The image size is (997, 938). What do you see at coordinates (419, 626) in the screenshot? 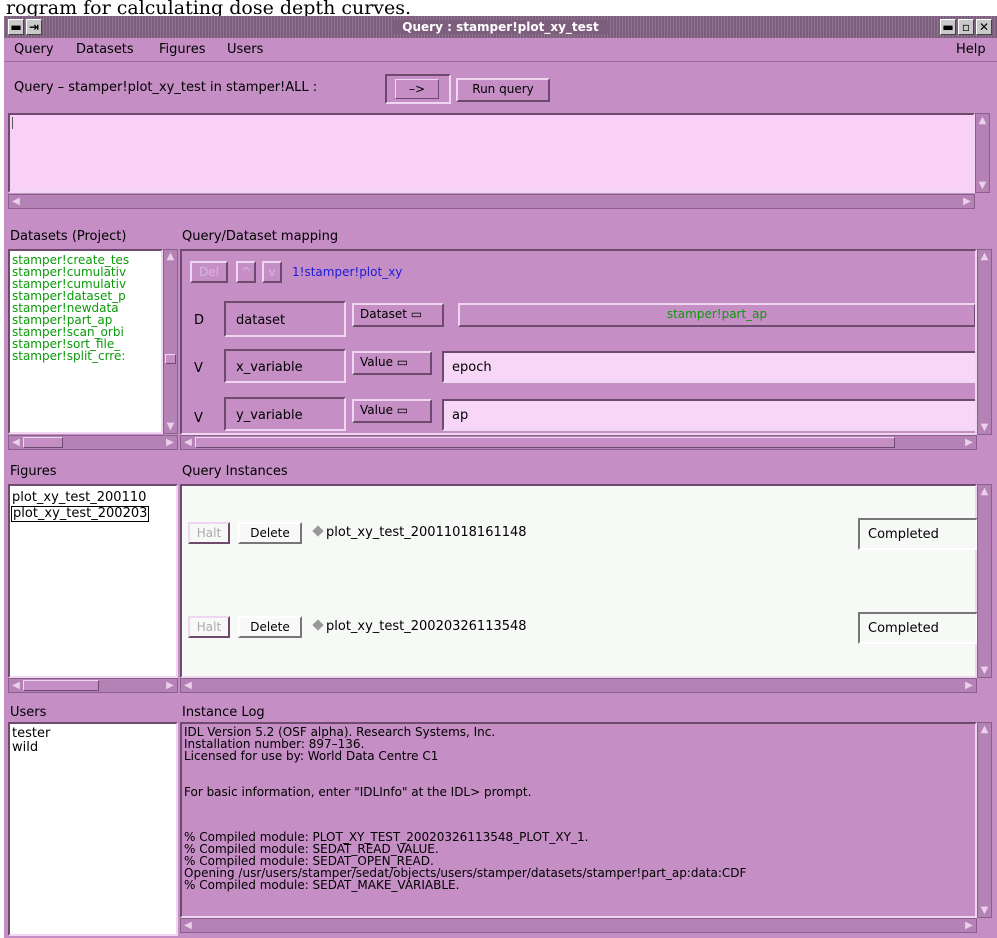
I see `instance-item: plot_xy_test_20020326113548` at bounding box center [419, 626].